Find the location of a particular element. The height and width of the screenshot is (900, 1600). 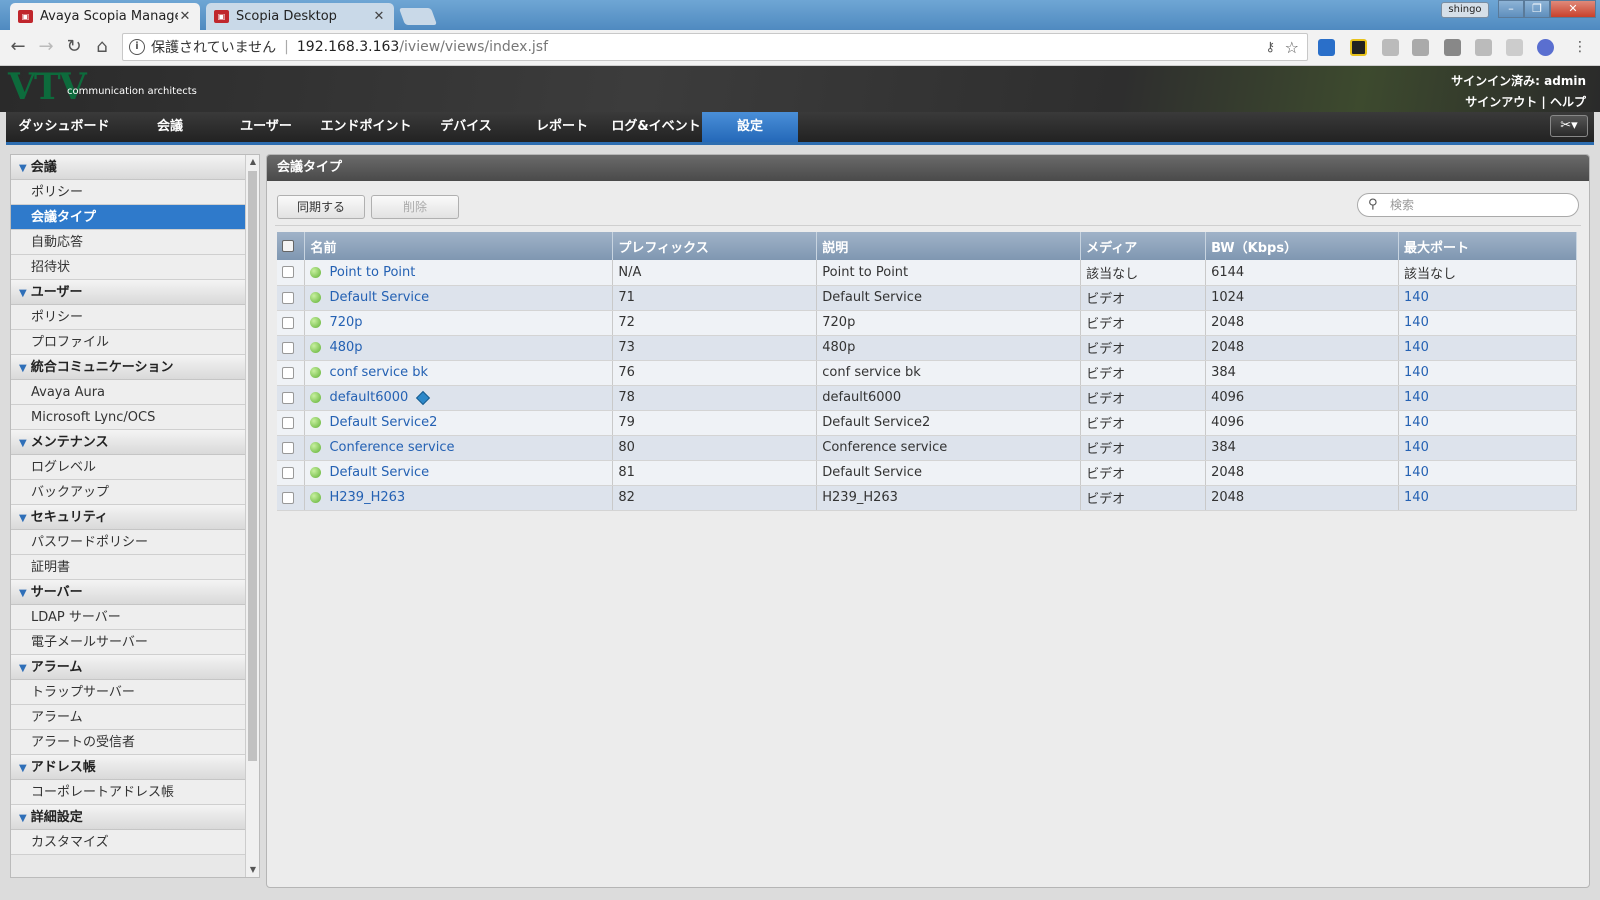

sidebar-item-trap-server: トラップサーバー is located at coordinates (128, 692).